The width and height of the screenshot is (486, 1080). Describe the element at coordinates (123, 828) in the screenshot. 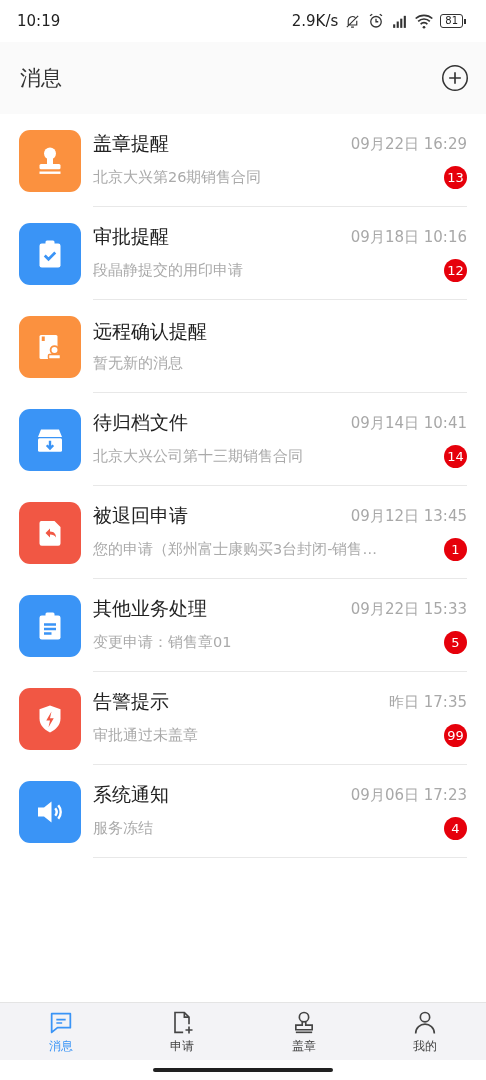

I see `message-preview: 服务冻结` at that location.